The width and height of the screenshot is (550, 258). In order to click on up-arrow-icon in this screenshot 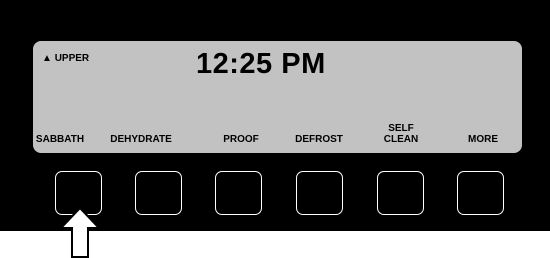, I will do `click(80, 232)`.